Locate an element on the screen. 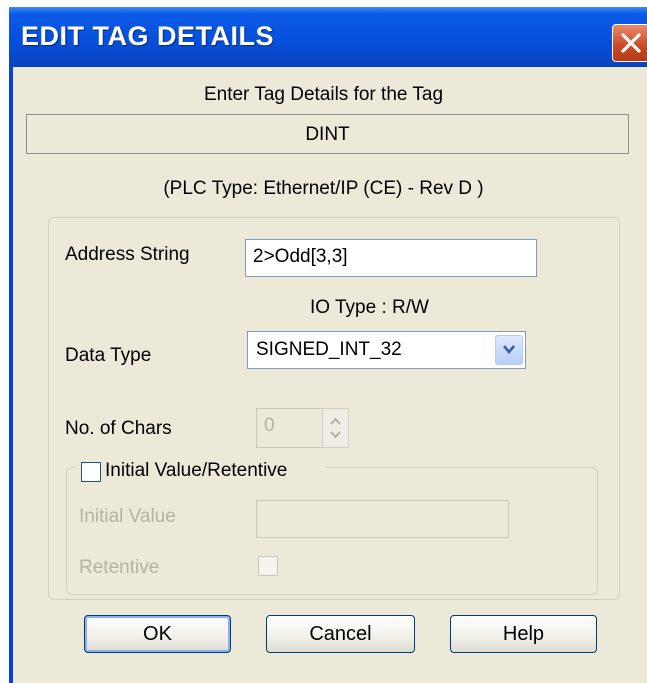  close-icon is located at coordinates (631, 43).